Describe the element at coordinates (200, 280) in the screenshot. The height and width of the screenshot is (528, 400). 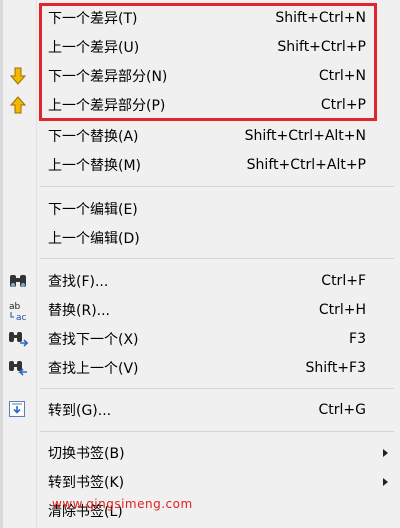
I see `menu-item-find: 查找(F)... Ctrl+F` at that location.